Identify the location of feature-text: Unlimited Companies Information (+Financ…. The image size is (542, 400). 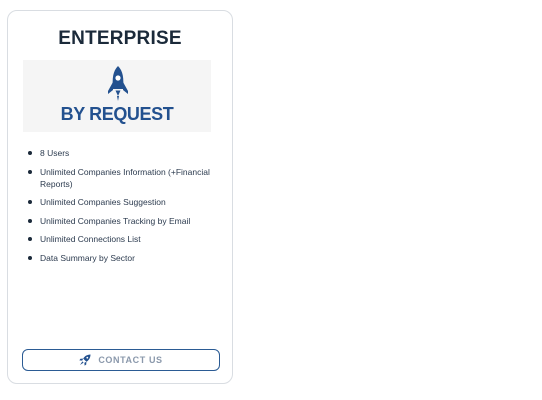
(125, 177).